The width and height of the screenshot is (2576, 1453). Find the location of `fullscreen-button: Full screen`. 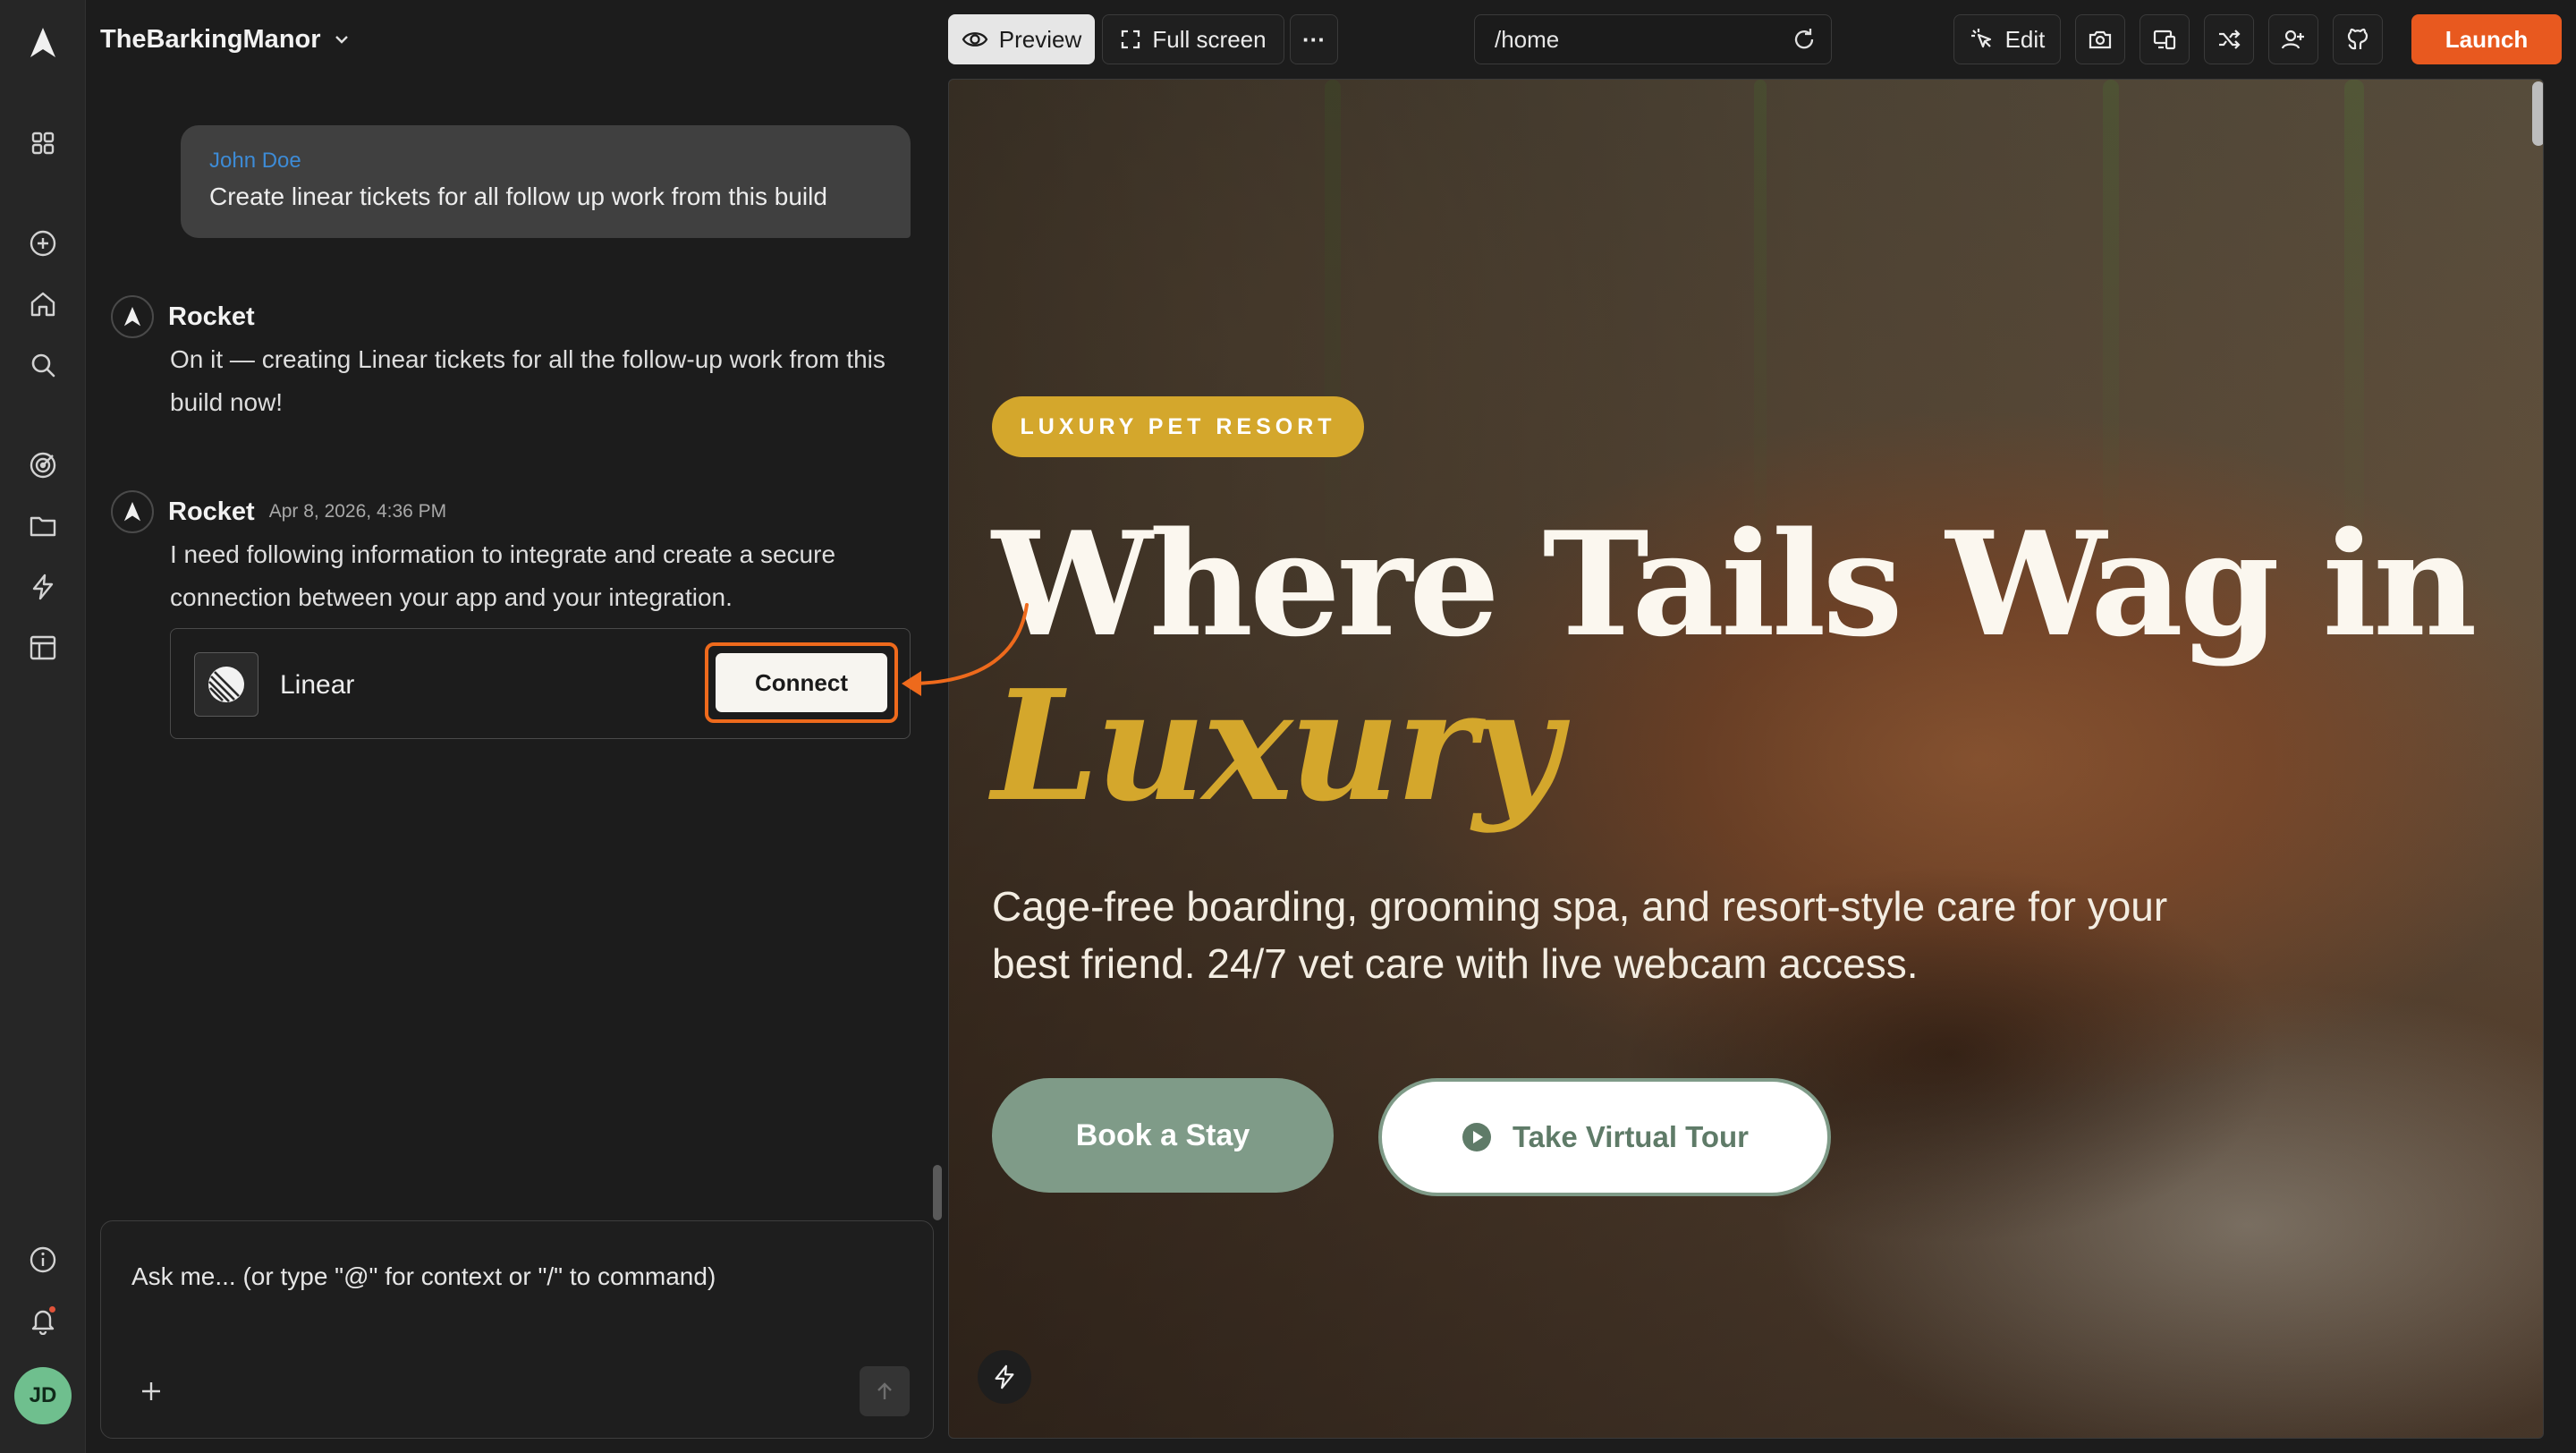

fullscreen-button: Full screen is located at coordinates (1193, 39).